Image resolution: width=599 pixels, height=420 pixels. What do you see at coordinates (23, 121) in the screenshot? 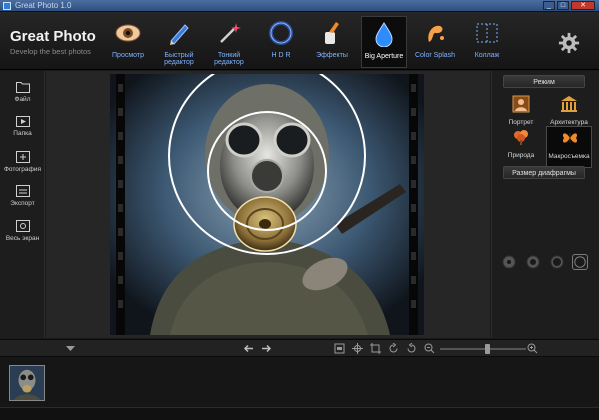
I see `folder-play-icon` at bounding box center [23, 121].